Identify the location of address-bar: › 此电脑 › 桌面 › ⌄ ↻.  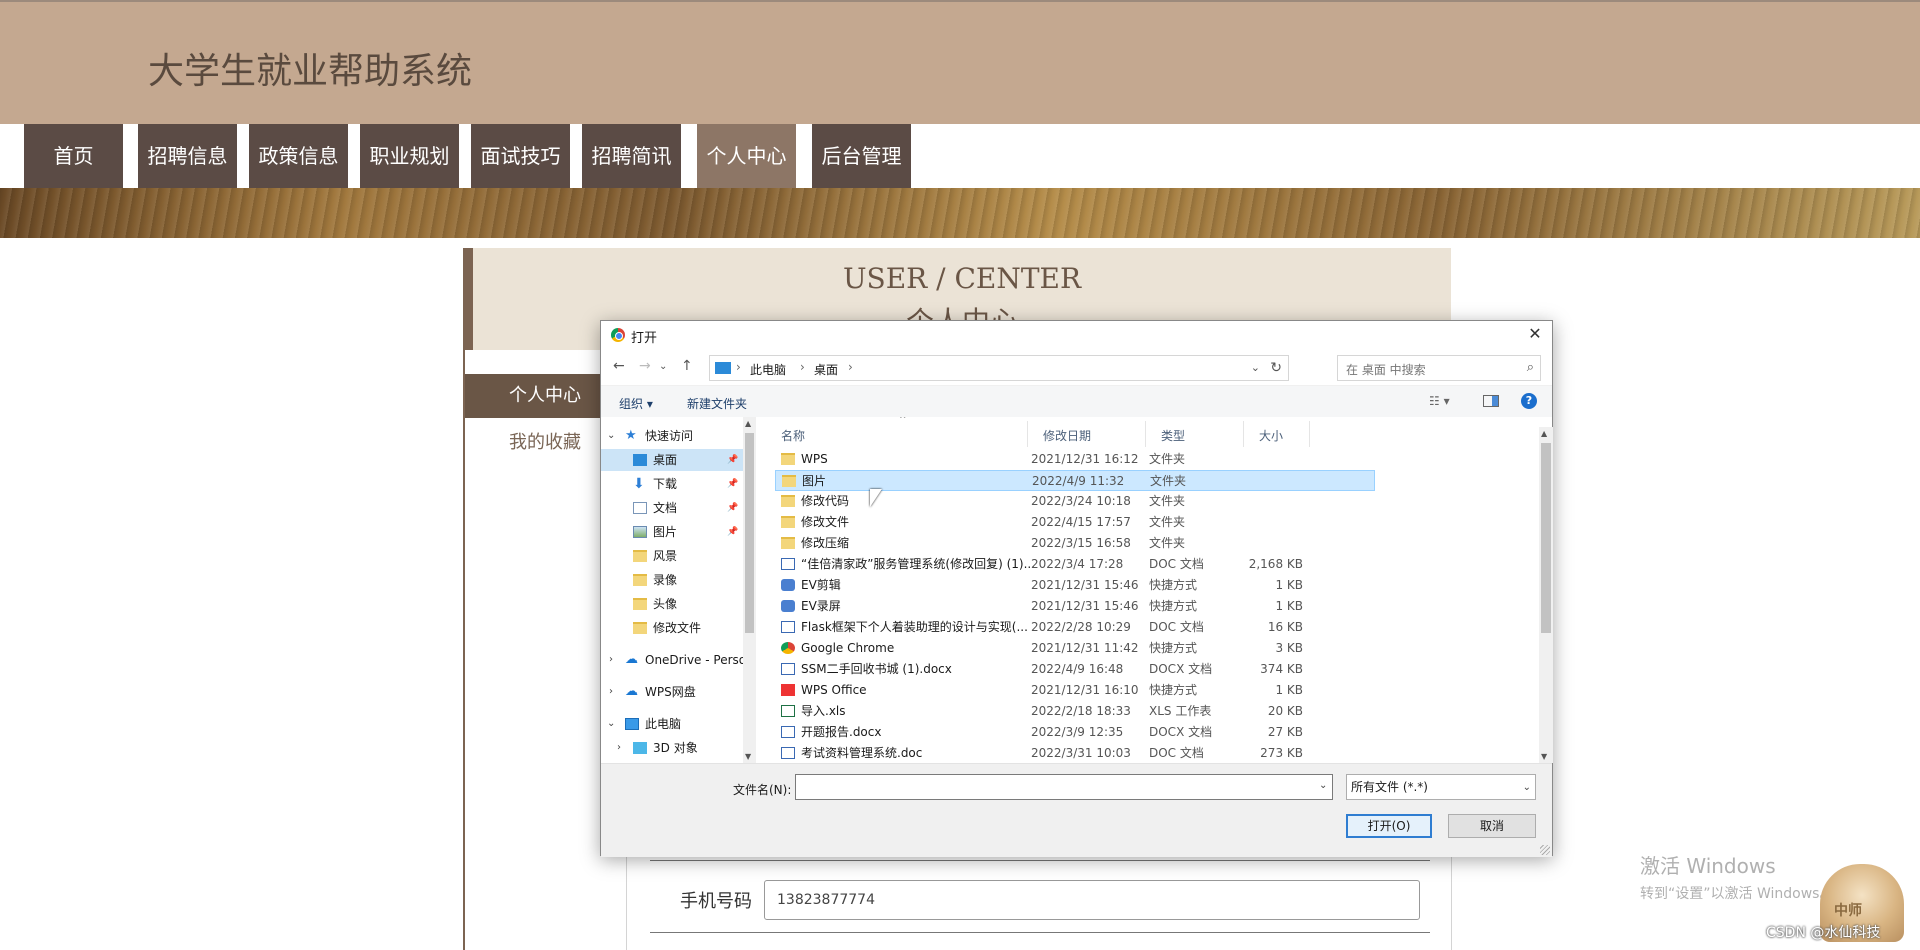
(999, 368).